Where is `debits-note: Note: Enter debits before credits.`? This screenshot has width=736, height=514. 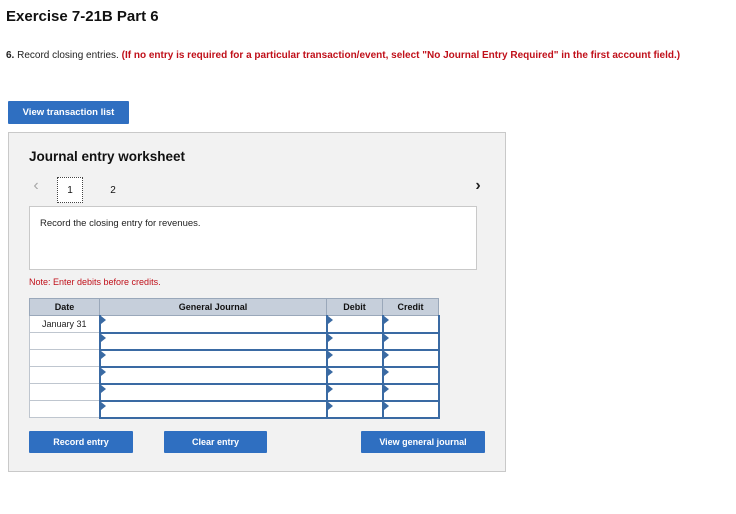 debits-note: Note: Enter debits before credits. is located at coordinates (95, 282).